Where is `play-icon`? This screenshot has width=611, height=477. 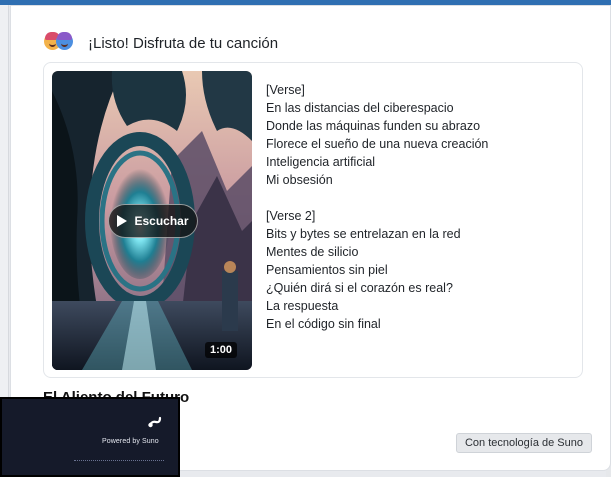
play-icon is located at coordinates (122, 221).